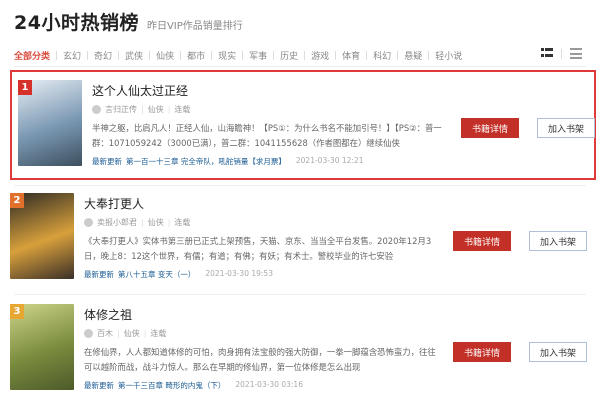 The height and width of the screenshot is (401, 600). What do you see at coordinates (264, 333) in the screenshot?
I see `book-meta: 百木 | 仙侠 | 连载` at bounding box center [264, 333].